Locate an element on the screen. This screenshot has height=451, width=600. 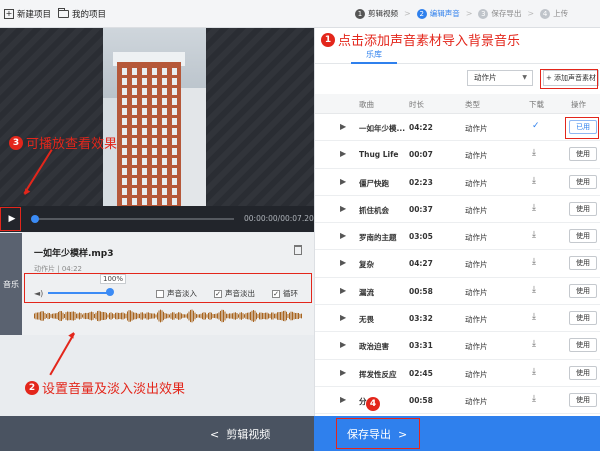
col-action: 操作 is located at coordinates (578, 104).